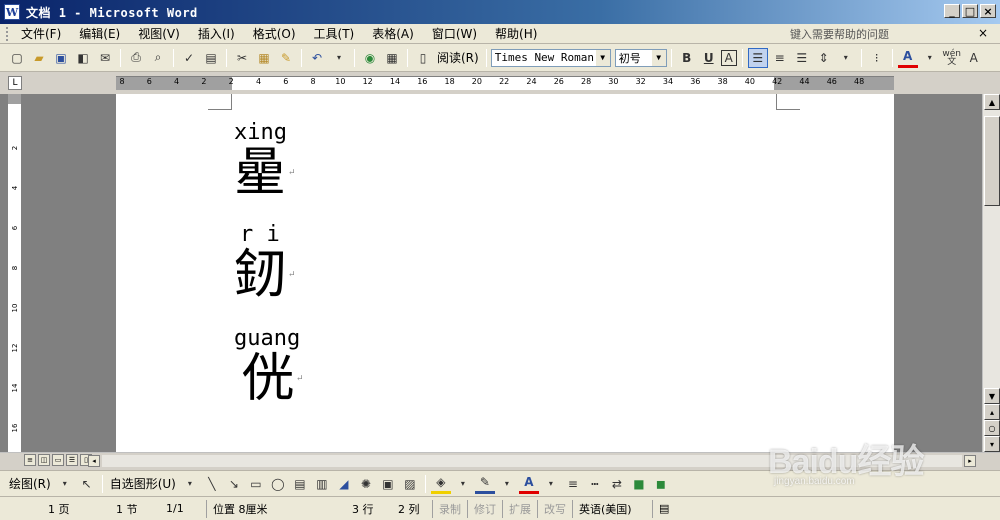  I want to click on line-spacing-icon: ⇕, so click(824, 58).